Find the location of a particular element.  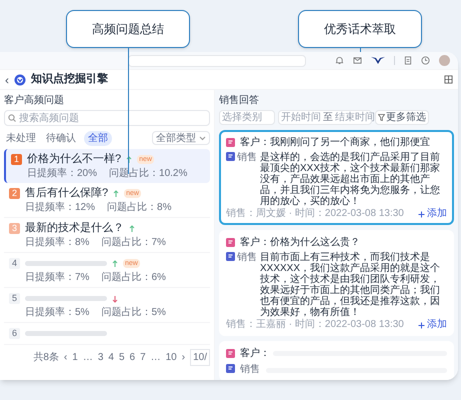

total-count: 共8条 is located at coordinates (46, 357).